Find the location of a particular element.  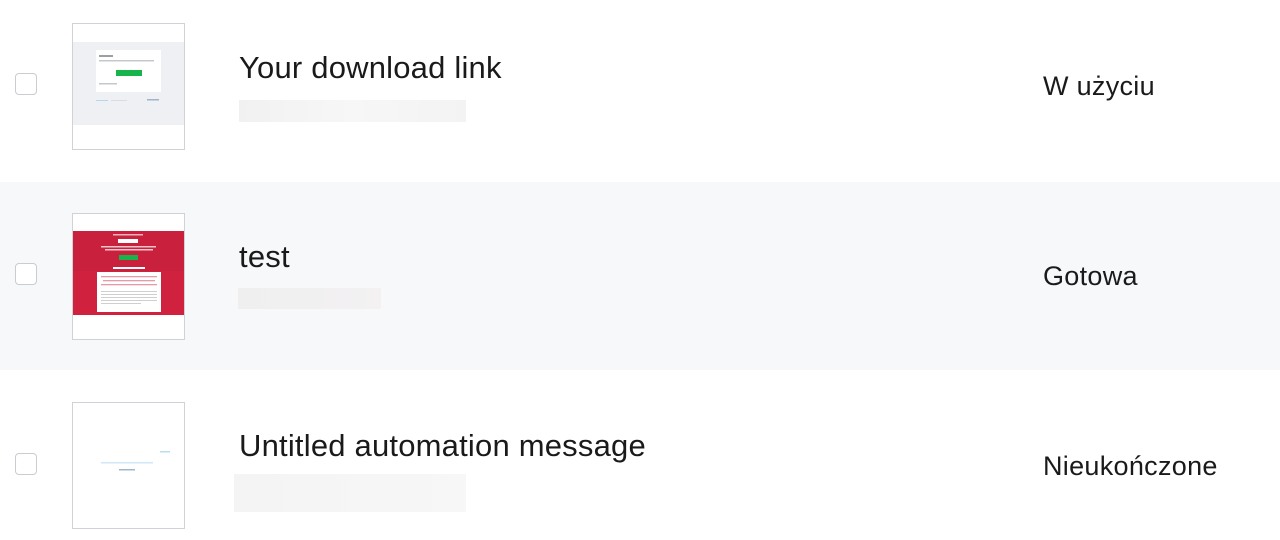

email-preview-light-icon is located at coordinates (128, 86).